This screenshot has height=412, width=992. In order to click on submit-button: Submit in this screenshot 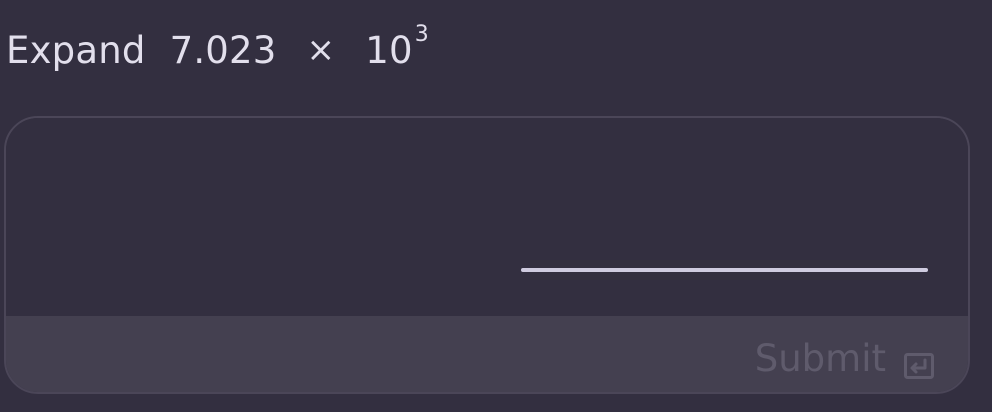, I will do `click(844, 358)`.